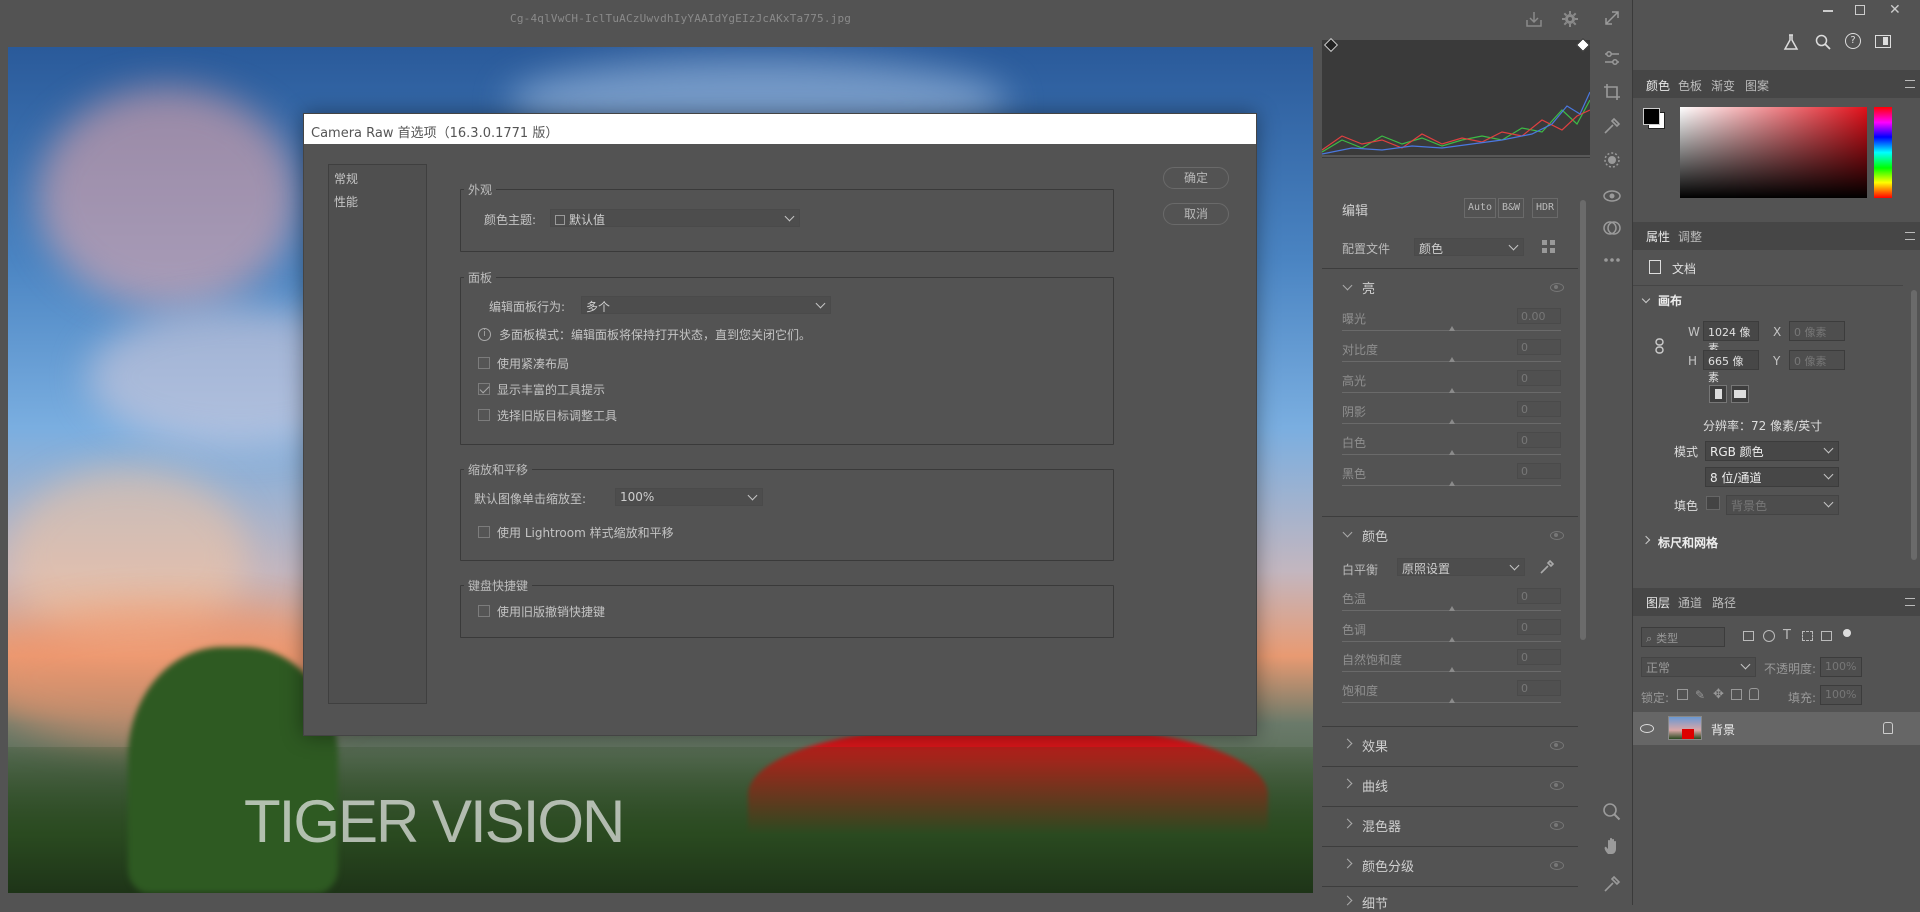  Describe the element at coordinates (1690, 236) in the screenshot. I see `tab-adjustments: 调整` at that location.